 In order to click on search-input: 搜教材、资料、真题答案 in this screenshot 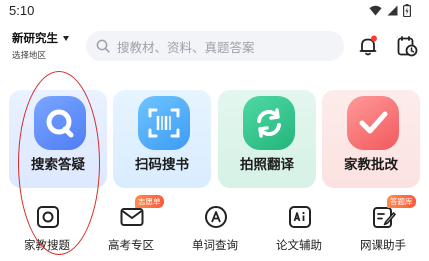, I will do `click(215, 46)`.